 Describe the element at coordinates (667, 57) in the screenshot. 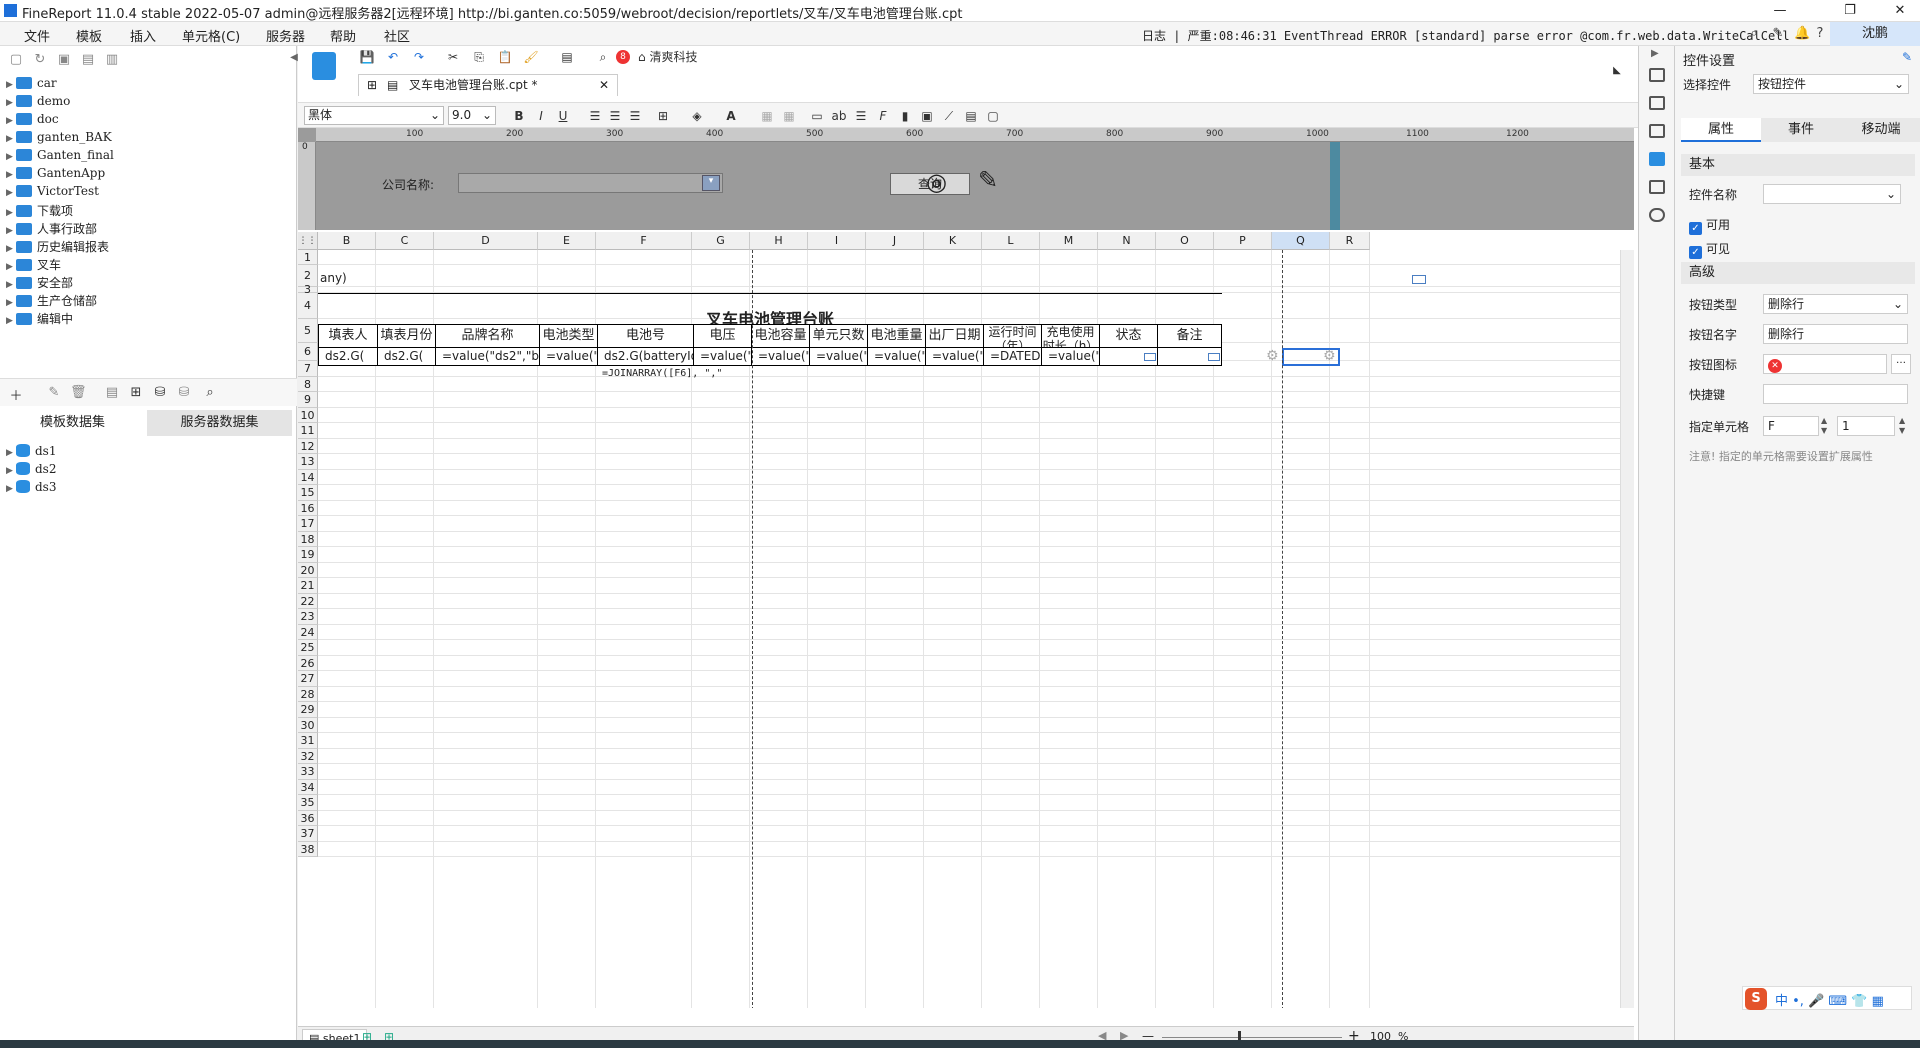

I see `vendor-button: ⌂ 清爽科技` at that location.